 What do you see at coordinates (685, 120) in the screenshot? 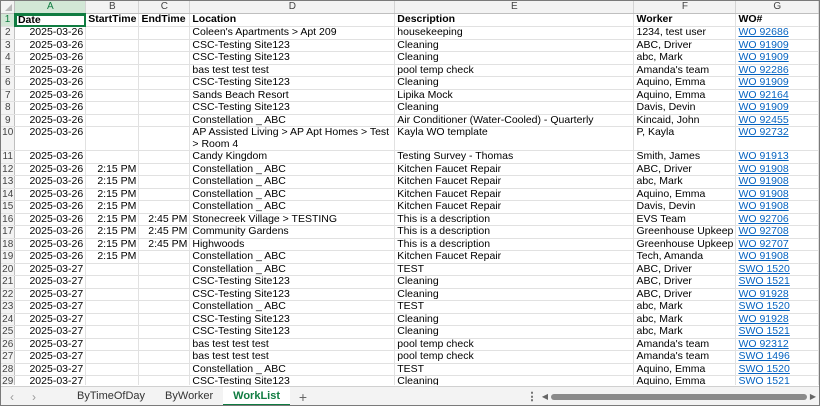
I see `cell-worker: Kincaid, John` at bounding box center [685, 120].